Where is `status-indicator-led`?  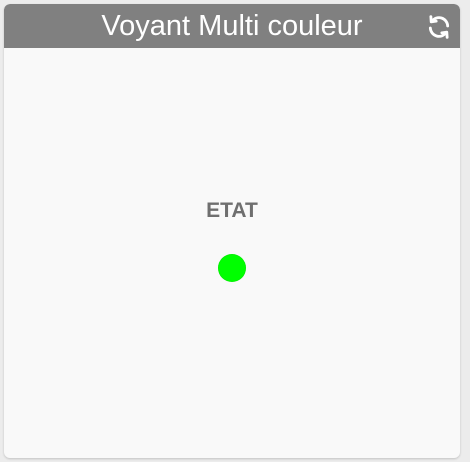
status-indicator-led is located at coordinates (232, 268).